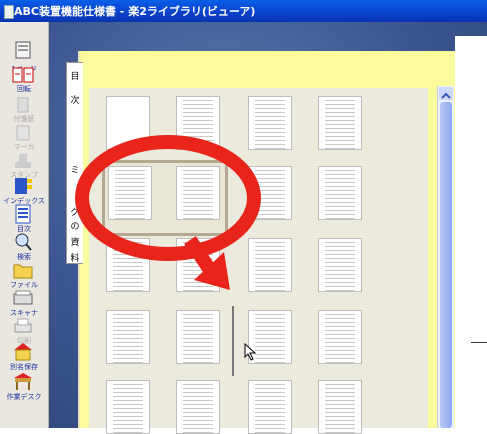  I want to click on vertical-scrollbar, so click(445, 257).